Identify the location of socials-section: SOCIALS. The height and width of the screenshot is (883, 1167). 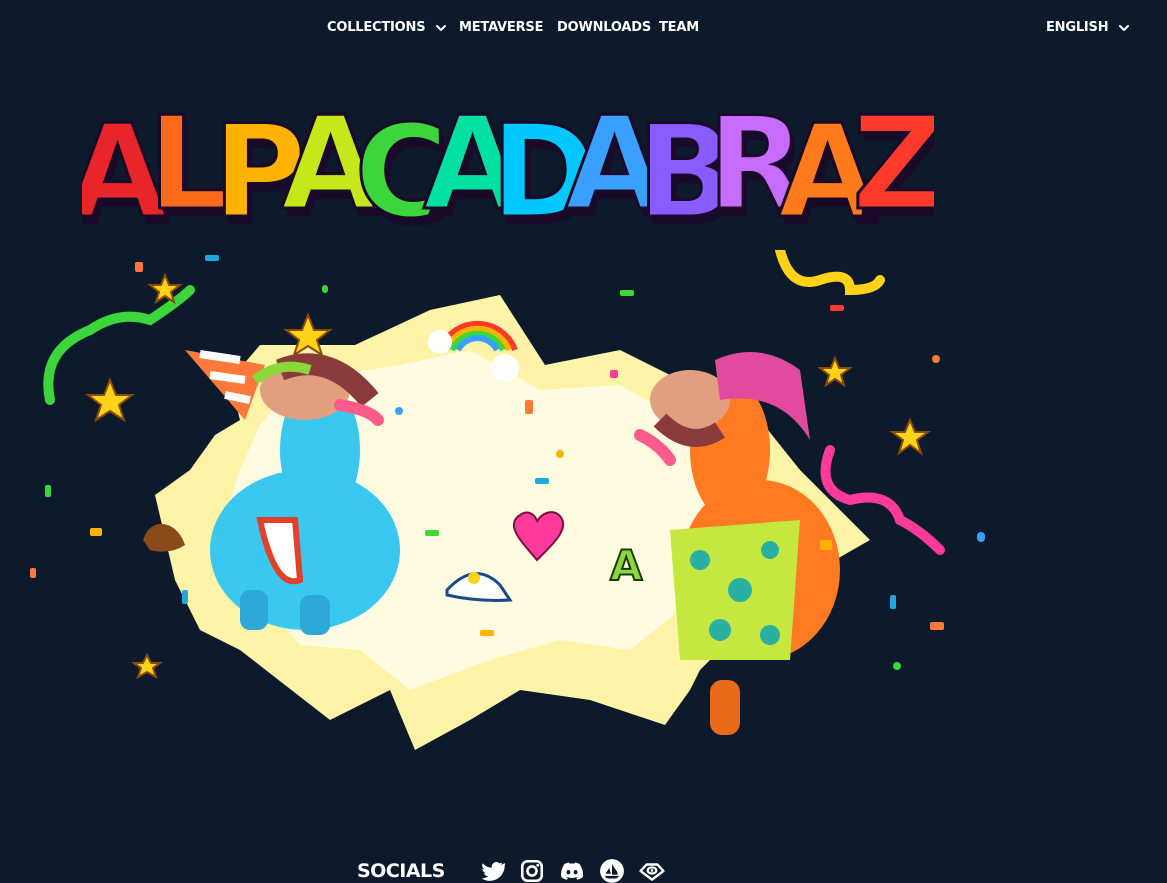
(511, 870).